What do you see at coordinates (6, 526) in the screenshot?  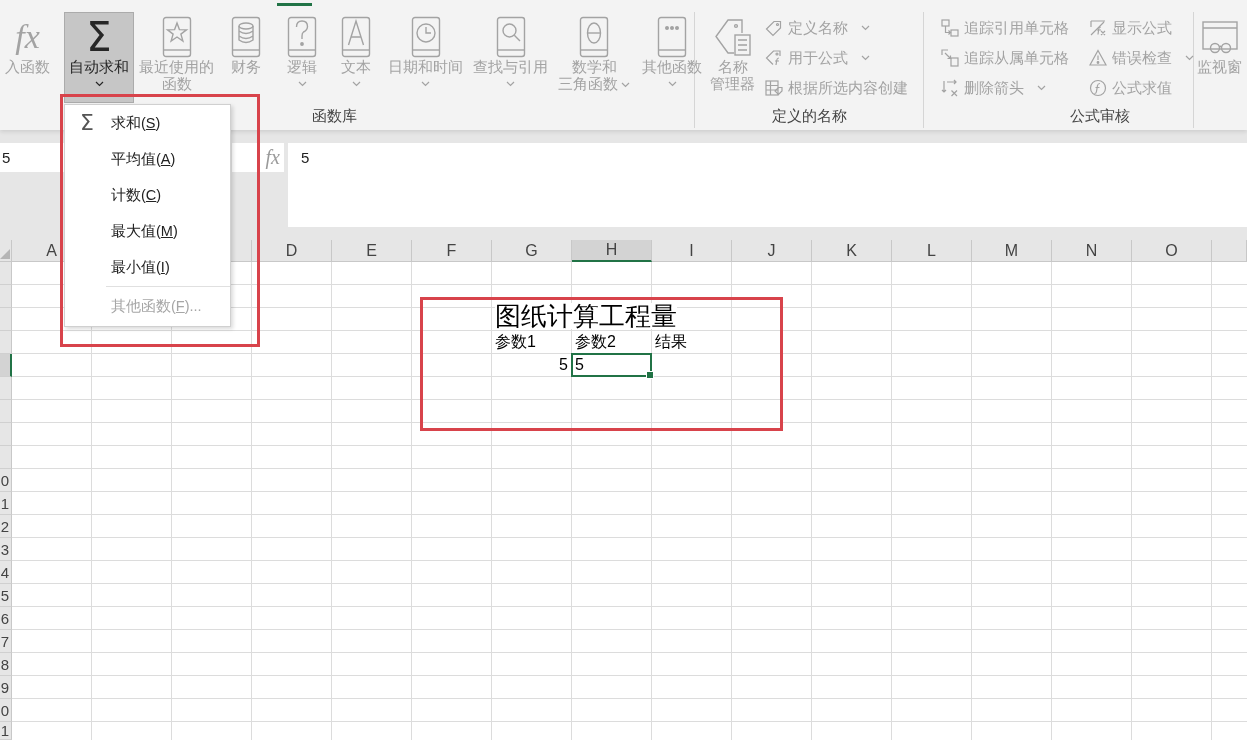 I see `row-header: 2` at bounding box center [6, 526].